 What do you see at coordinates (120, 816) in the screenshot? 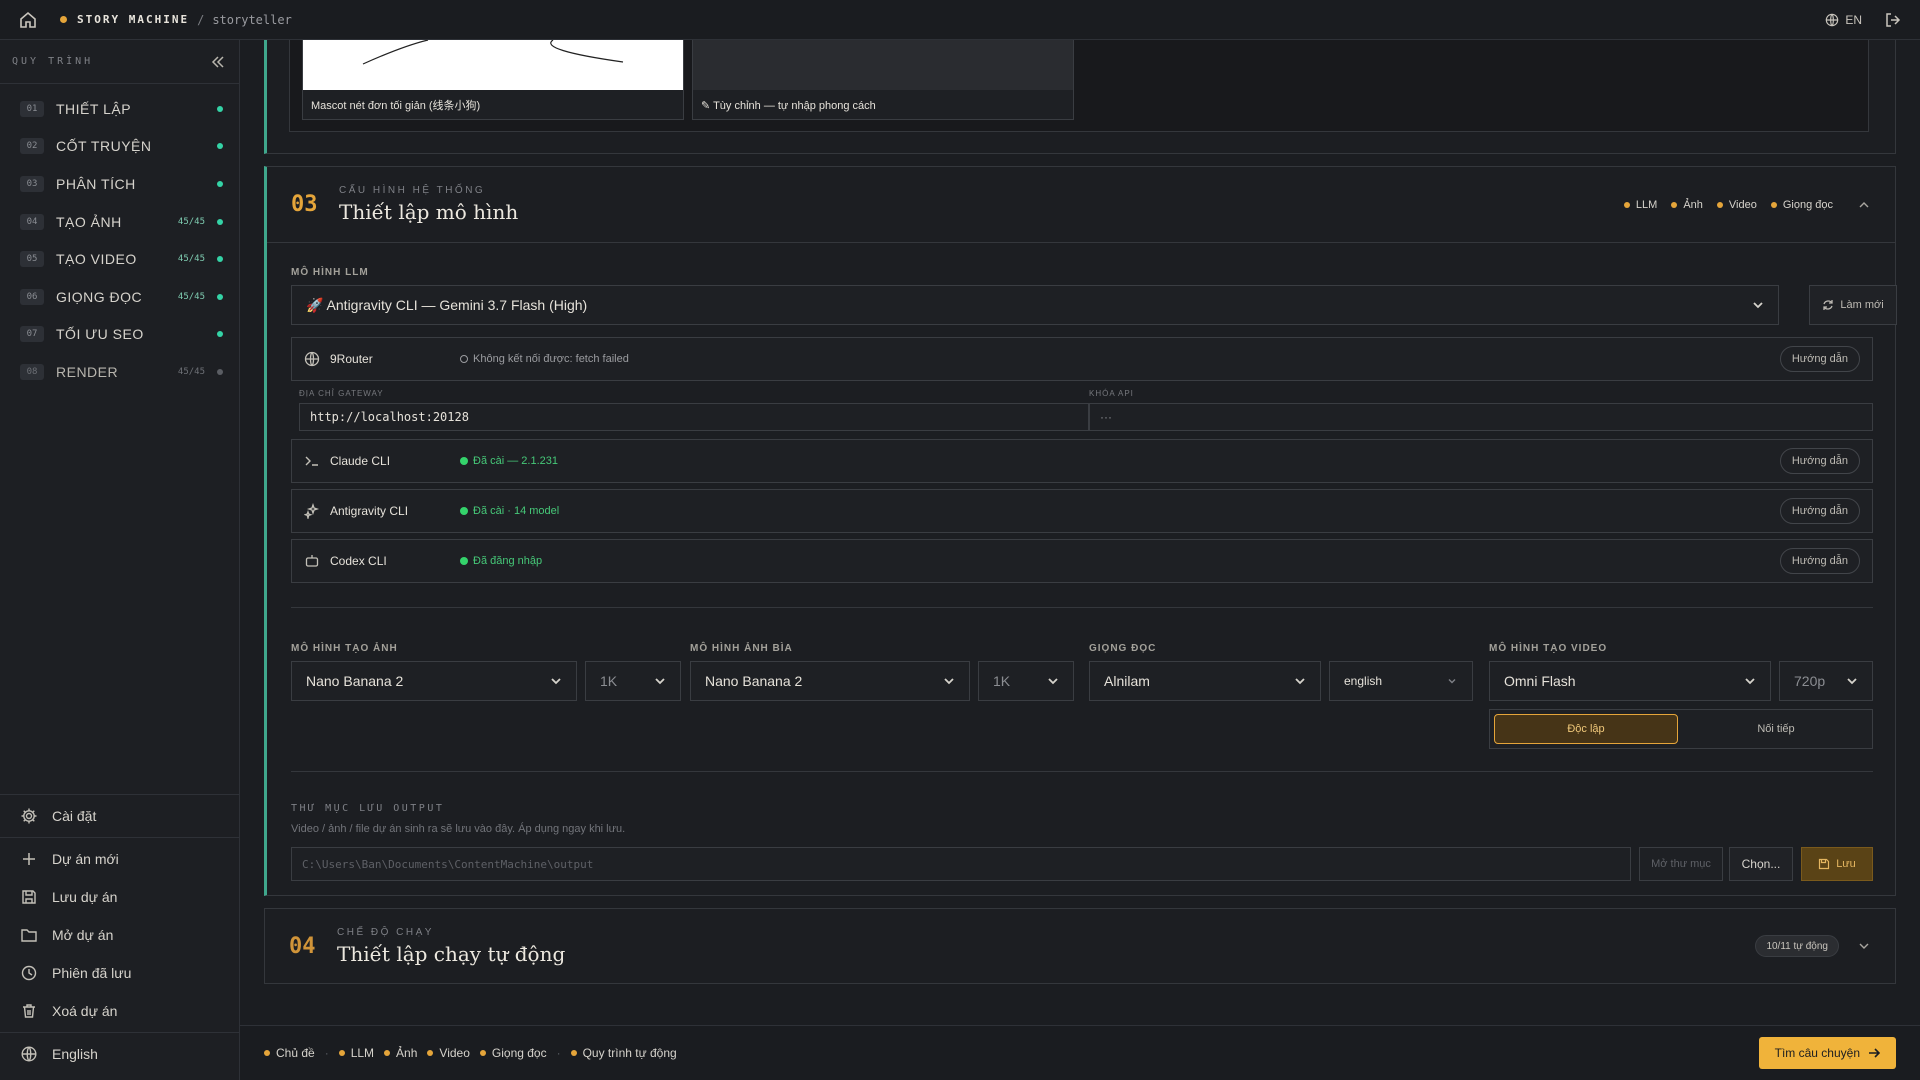
I see `settings-button: Cài đặt` at bounding box center [120, 816].